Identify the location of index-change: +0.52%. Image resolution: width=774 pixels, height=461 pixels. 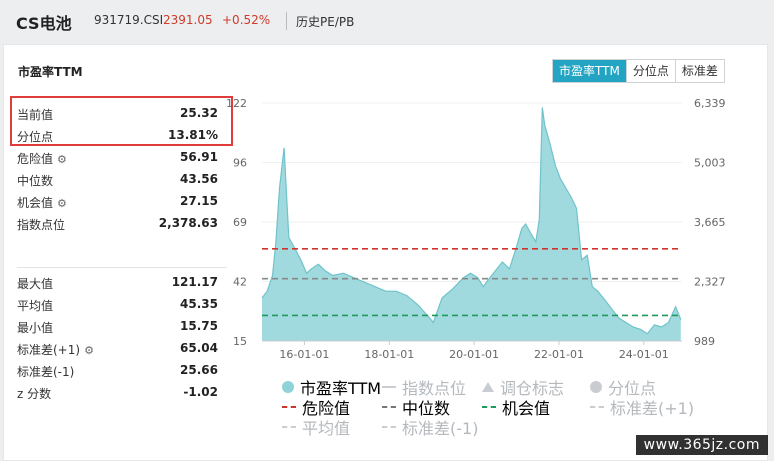
(246, 20).